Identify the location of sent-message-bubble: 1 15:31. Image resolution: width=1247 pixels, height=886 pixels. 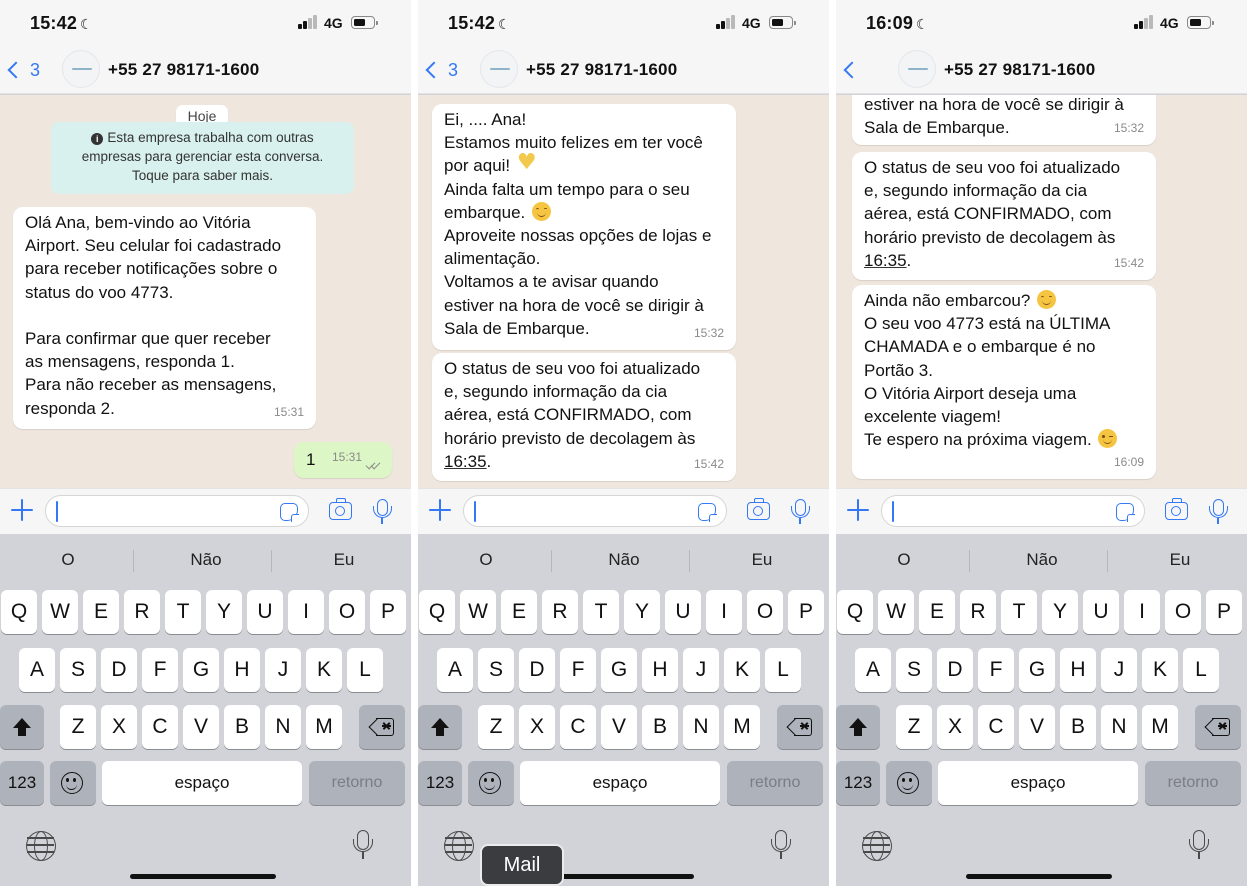
(343, 460).